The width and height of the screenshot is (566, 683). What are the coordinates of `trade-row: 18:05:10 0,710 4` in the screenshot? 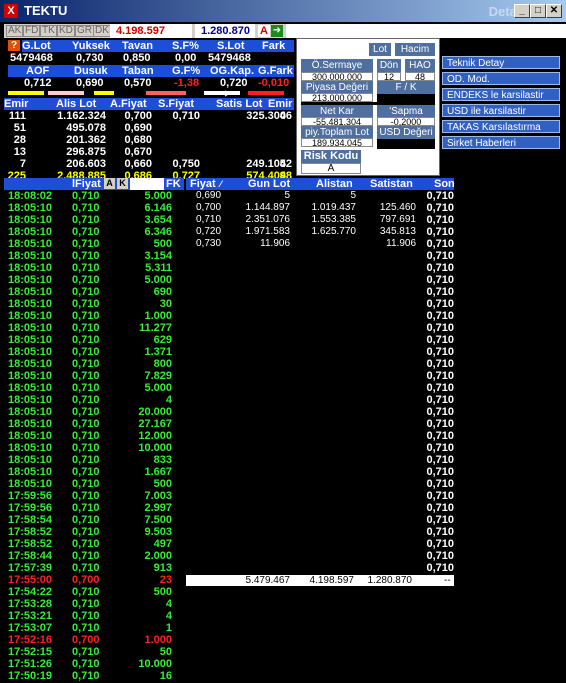 It's located at (98, 400).